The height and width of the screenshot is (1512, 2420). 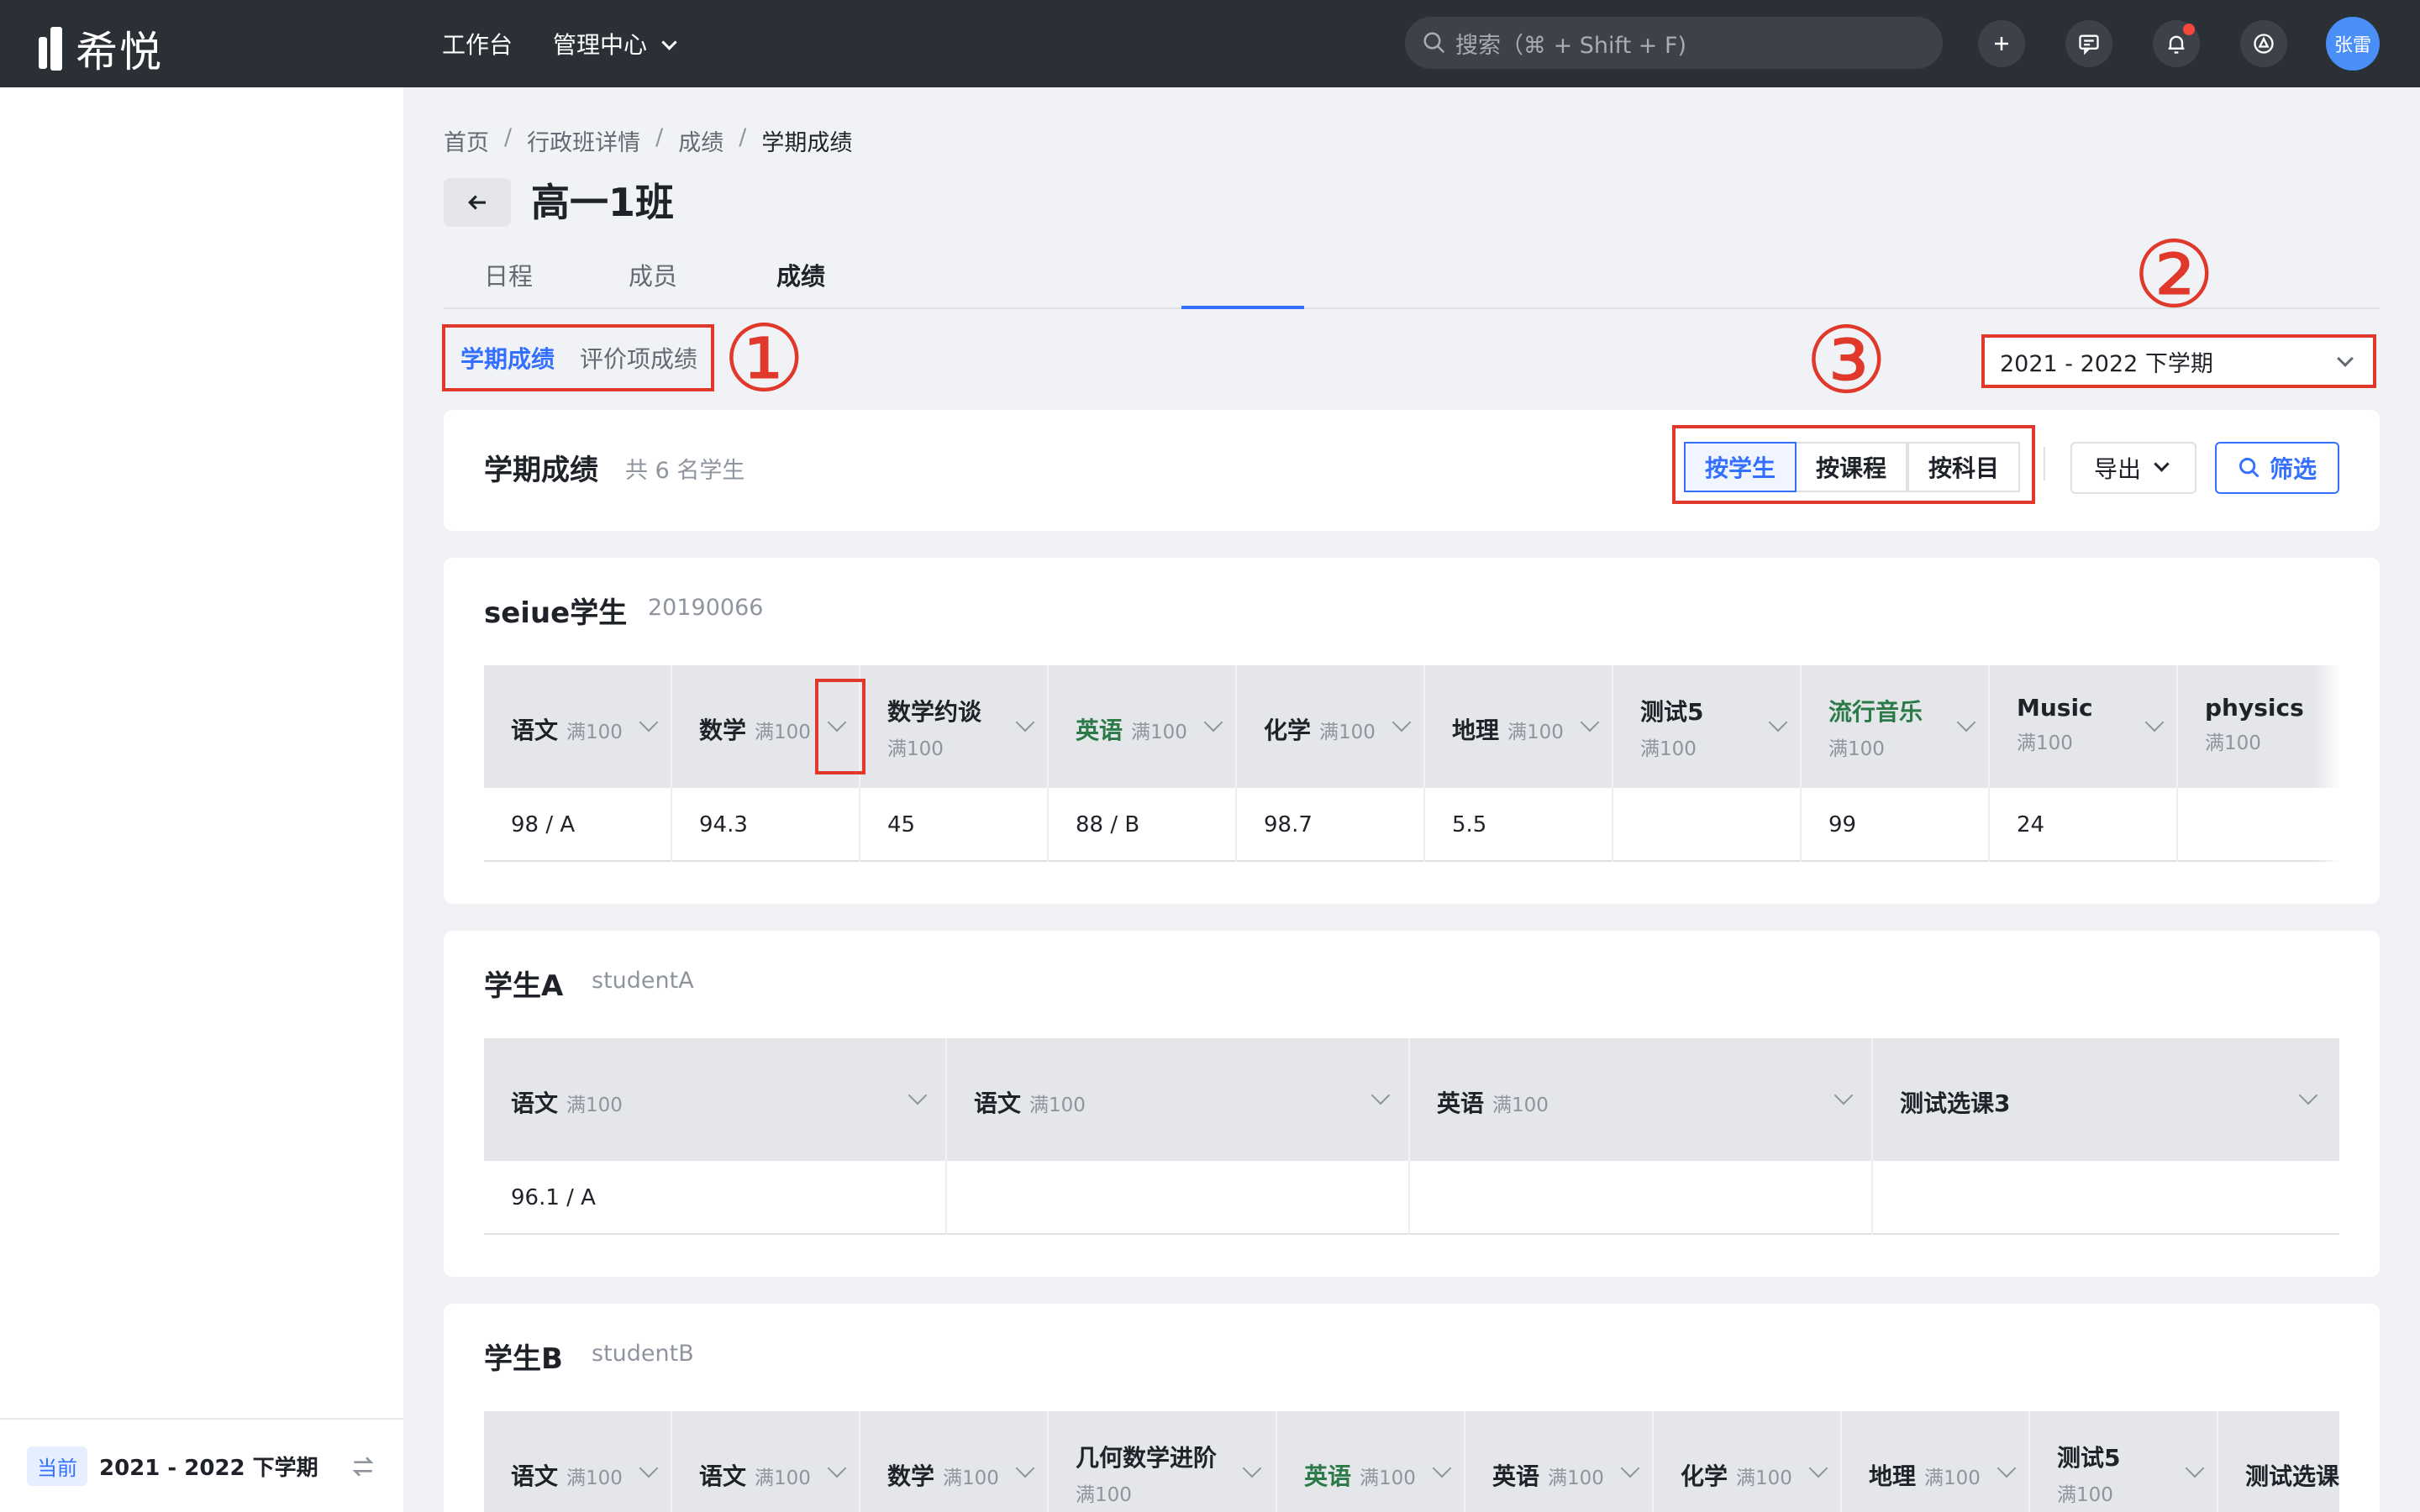 What do you see at coordinates (2178, 361) in the screenshot?
I see `term-select: 2021 - 2022 下学期` at bounding box center [2178, 361].